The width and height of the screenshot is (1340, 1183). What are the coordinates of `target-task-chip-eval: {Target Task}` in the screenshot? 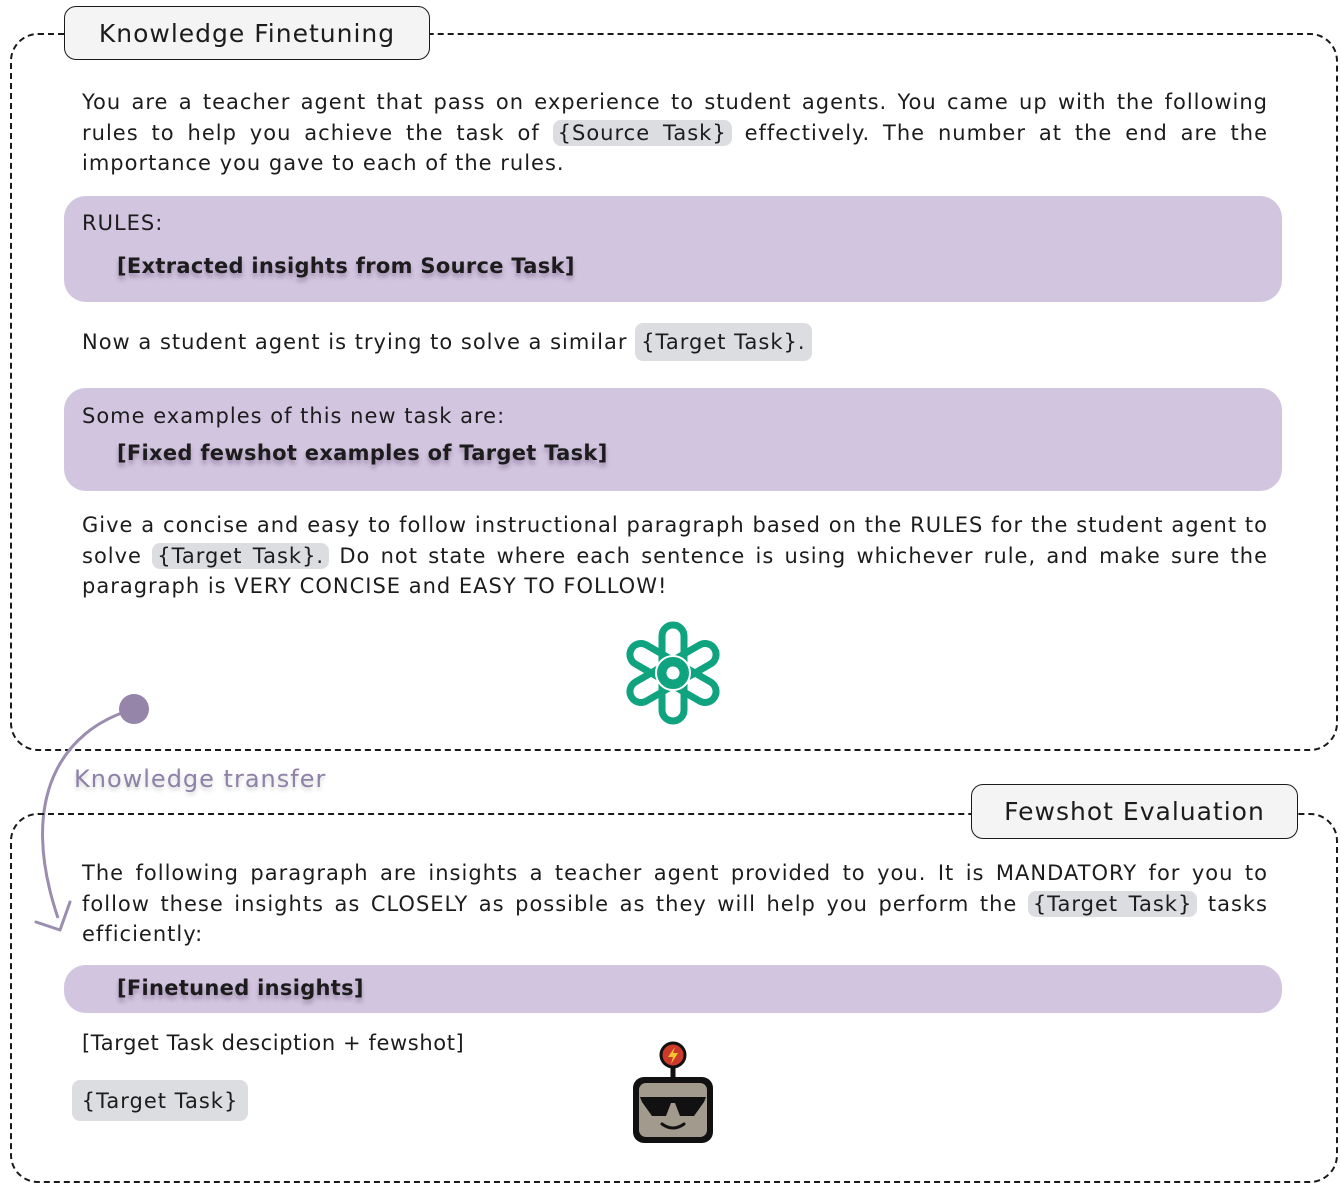 It's located at (1112, 903).